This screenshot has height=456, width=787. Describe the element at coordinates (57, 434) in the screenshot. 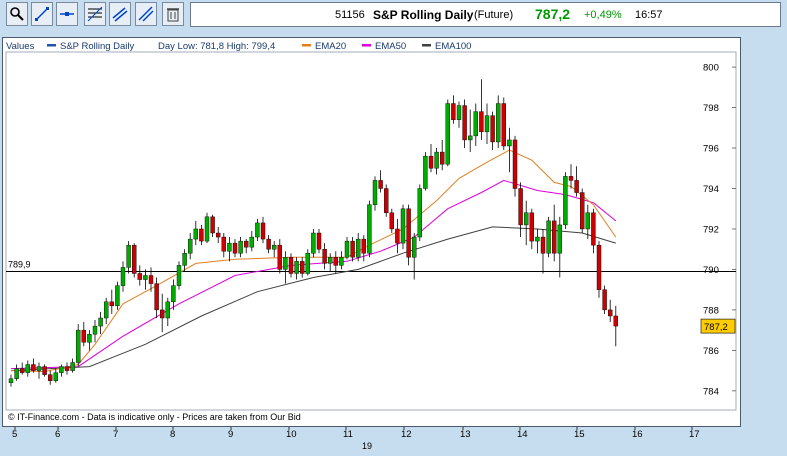

I see `x-tick-label: 6` at that location.